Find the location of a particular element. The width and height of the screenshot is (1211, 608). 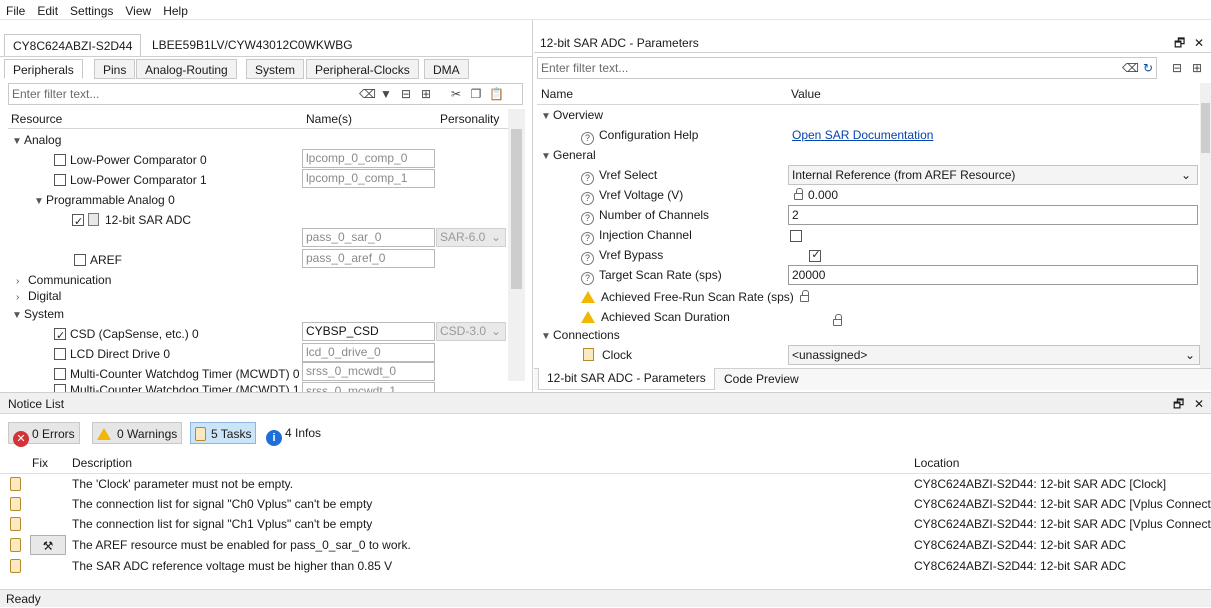

tab-dma: DMA is located at coordinates (446, 69).